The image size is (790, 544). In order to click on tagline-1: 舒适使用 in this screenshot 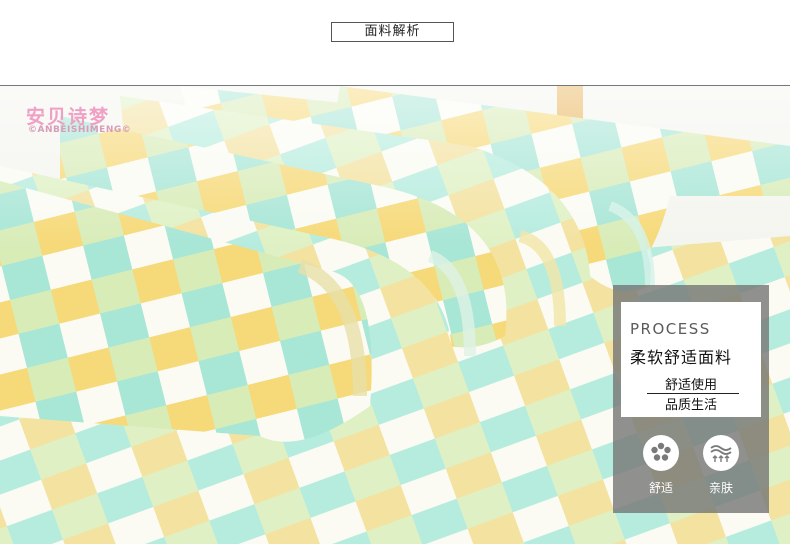, I will do `click(690, 385)`.